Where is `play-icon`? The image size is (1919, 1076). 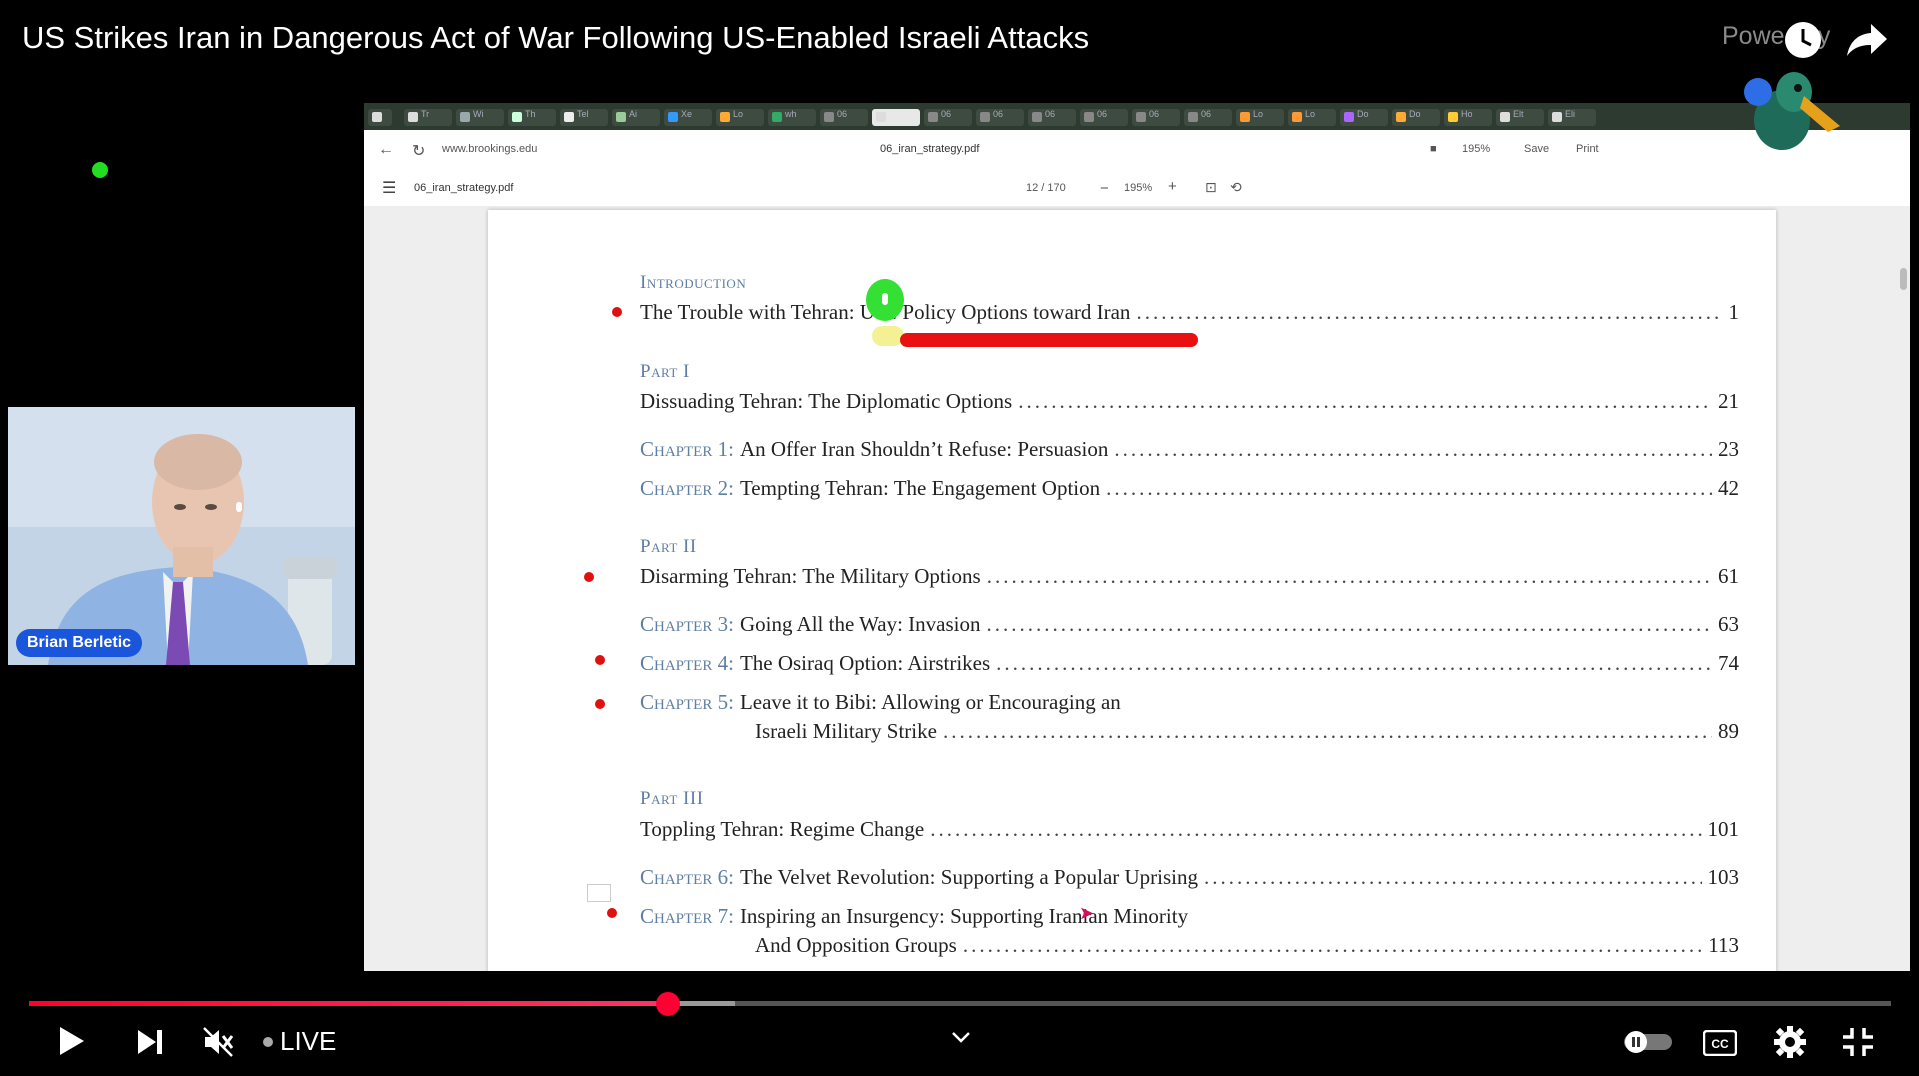
play-icon is located at coordinates (72, 1043).